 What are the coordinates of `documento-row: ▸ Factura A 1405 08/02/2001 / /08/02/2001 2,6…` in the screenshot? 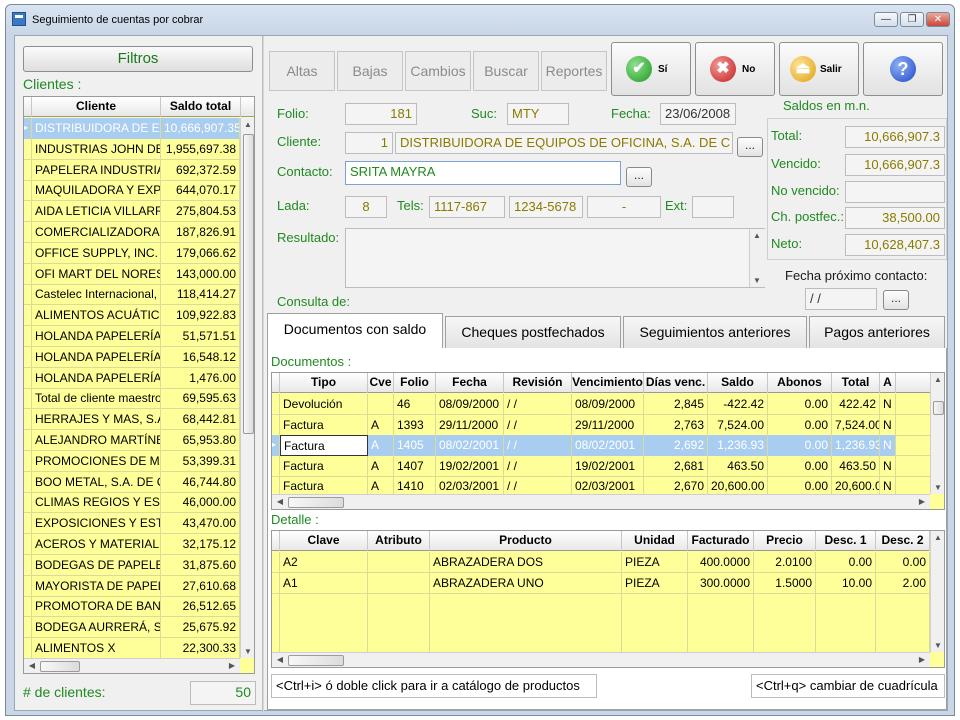 It's located at (601, 445).